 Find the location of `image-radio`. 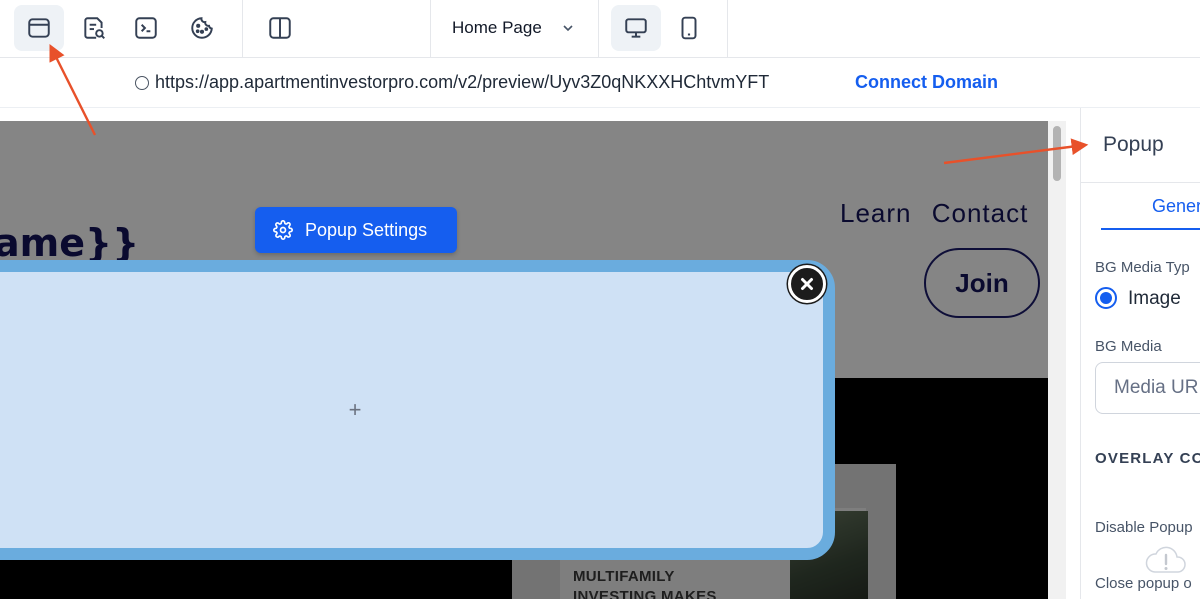

image-radio is located at coordinates (1106, 298).